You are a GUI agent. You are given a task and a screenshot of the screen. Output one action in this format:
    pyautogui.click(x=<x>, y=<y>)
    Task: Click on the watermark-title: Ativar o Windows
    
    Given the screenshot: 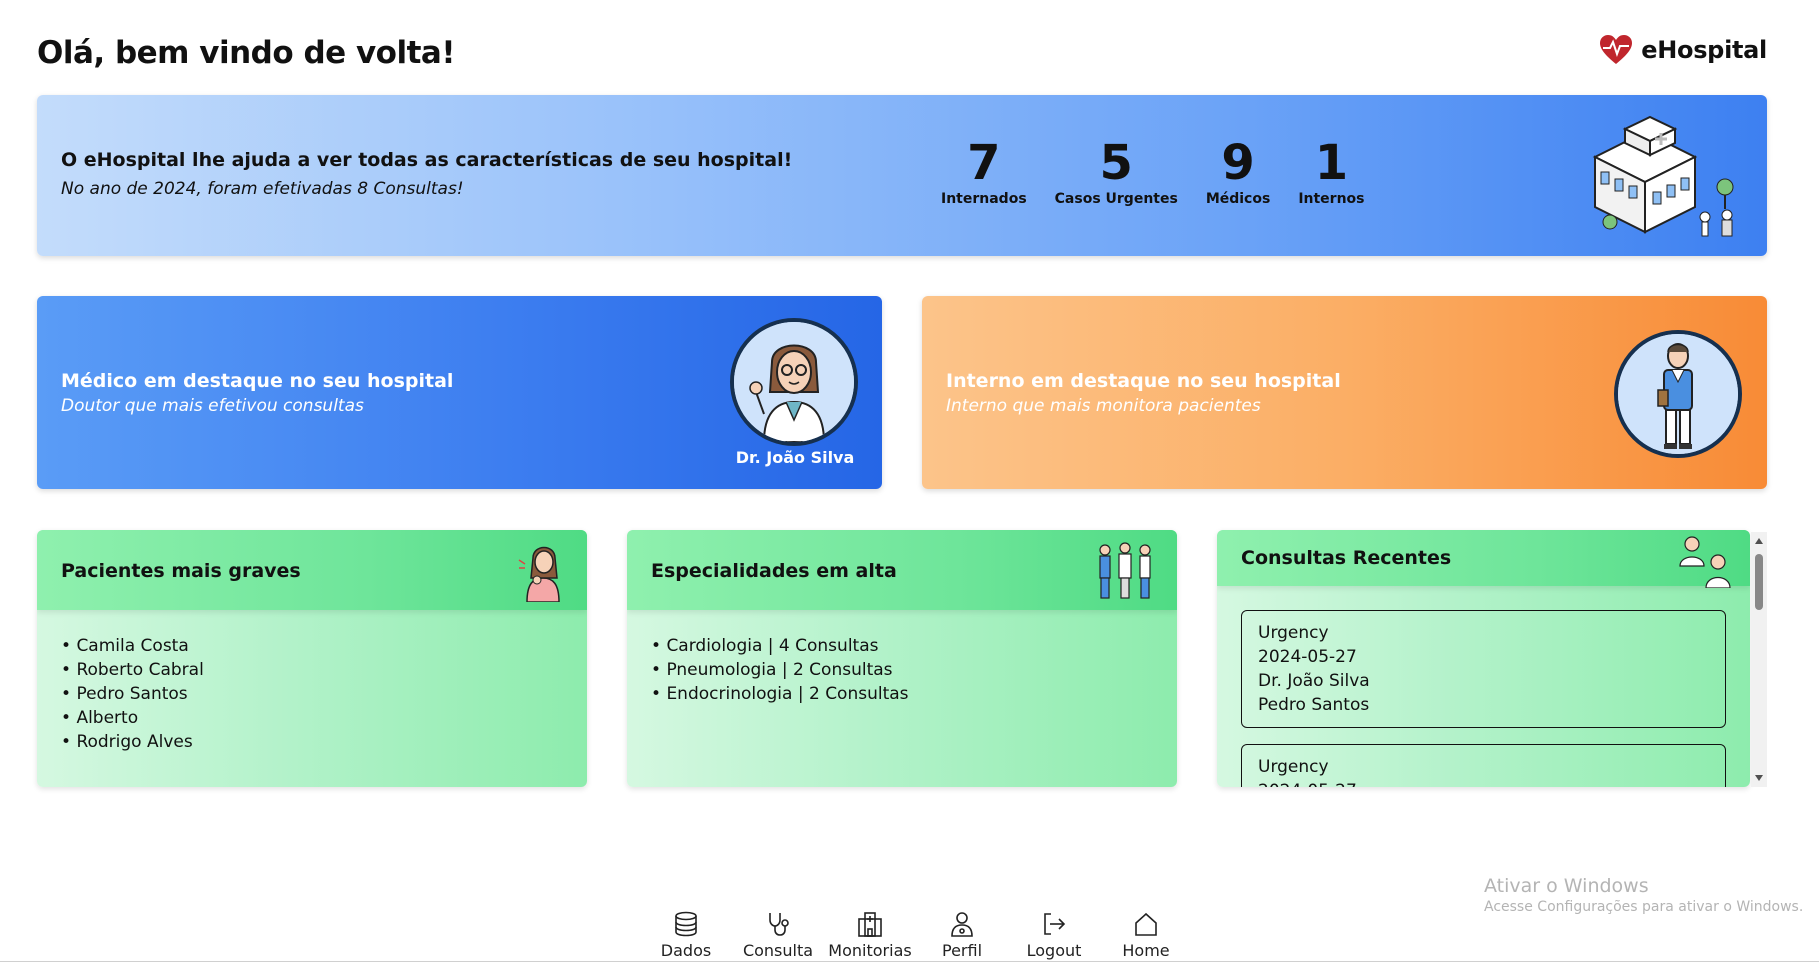 What is the action you would take?
    pyautogui.click(x=1566, y=886)
    